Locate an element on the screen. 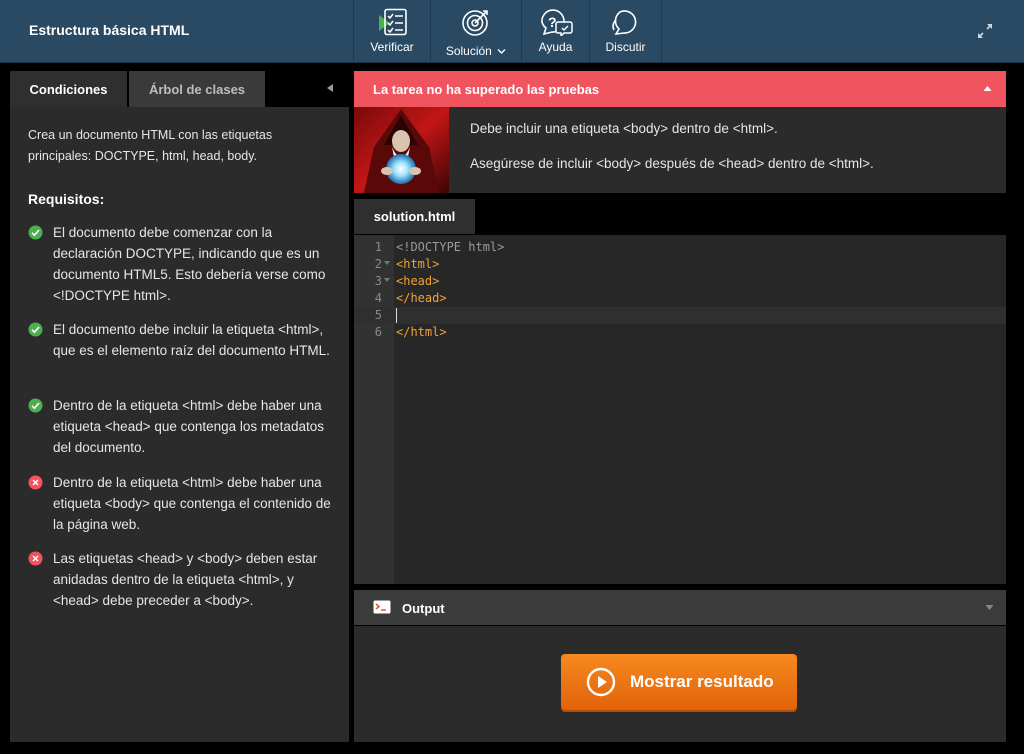  tab-conditions: Condiciones is located at coordinates (68, 89).